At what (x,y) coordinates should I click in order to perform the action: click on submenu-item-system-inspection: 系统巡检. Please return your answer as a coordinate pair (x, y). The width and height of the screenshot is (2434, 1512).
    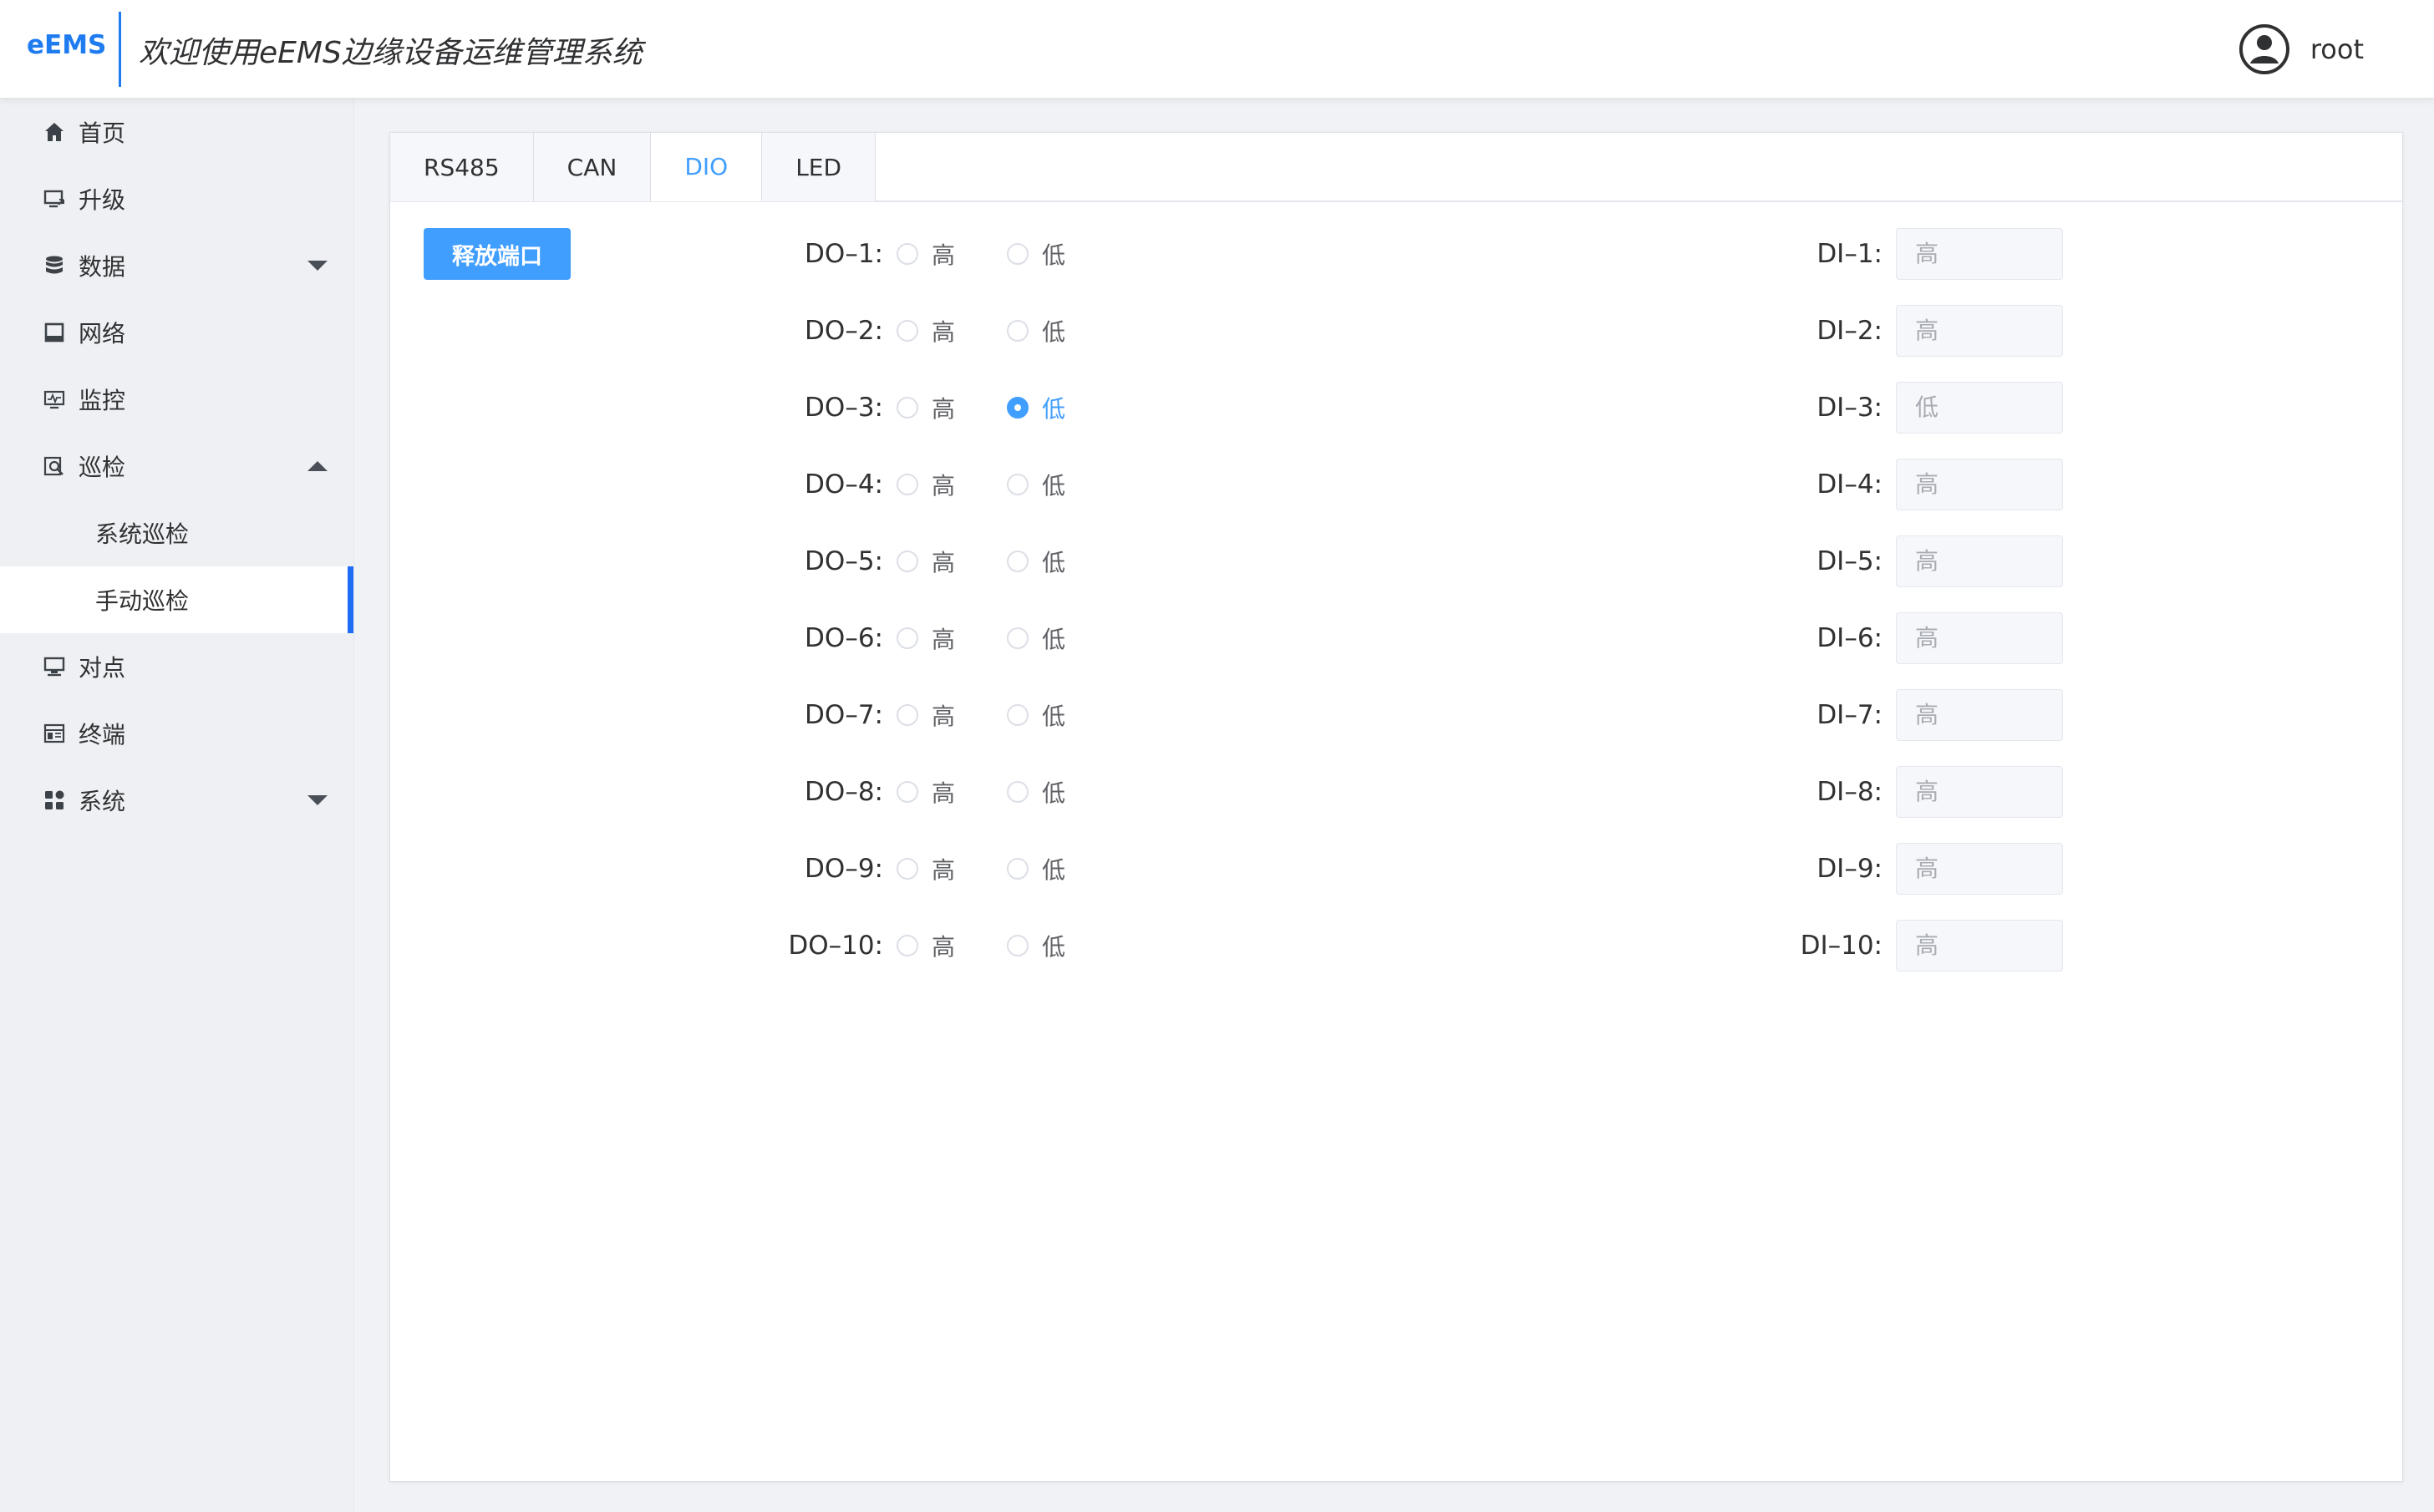
    Looking at the image, I should click on (176, 533).